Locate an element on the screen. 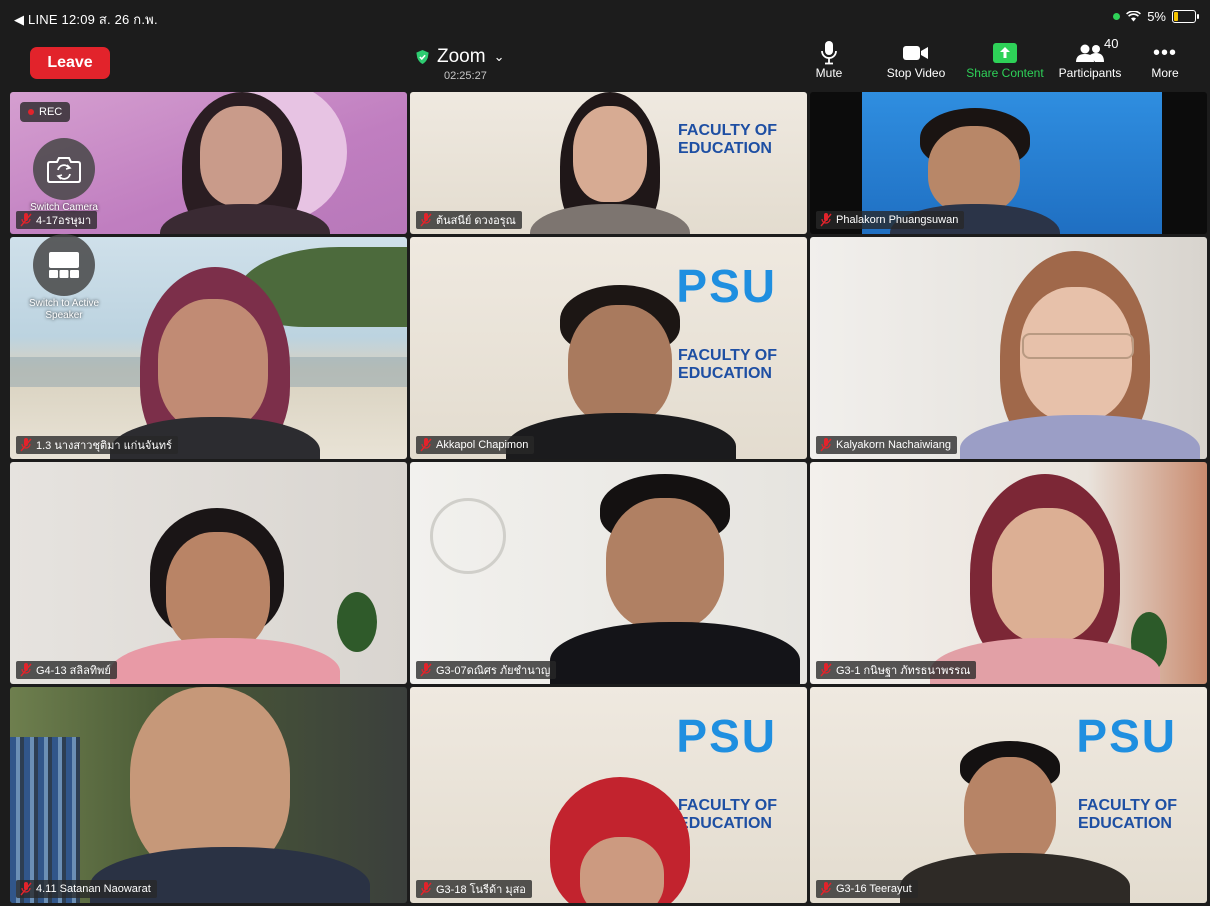  record-dot-icon is located at coordinates (31, 112).